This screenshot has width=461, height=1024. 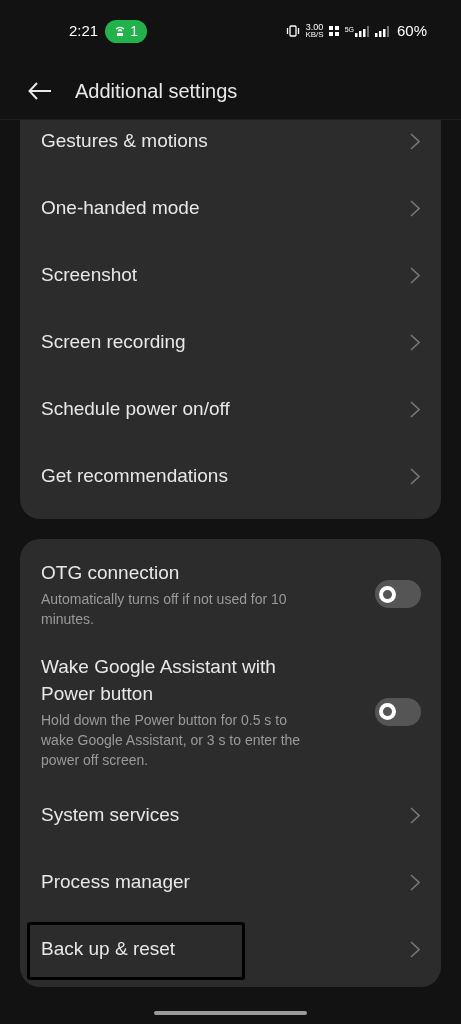 I want to click on speed-unit: KB/S, so click(x=314, y=34).